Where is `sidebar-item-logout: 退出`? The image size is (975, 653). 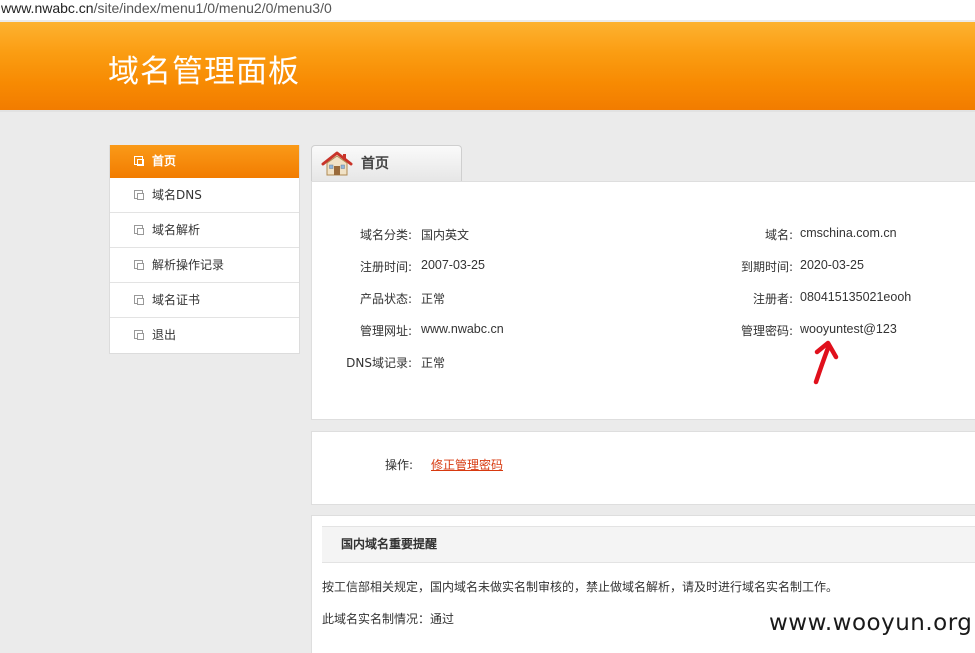
sidebar-item-logout: 退出 is located at coordinates (204, 335).